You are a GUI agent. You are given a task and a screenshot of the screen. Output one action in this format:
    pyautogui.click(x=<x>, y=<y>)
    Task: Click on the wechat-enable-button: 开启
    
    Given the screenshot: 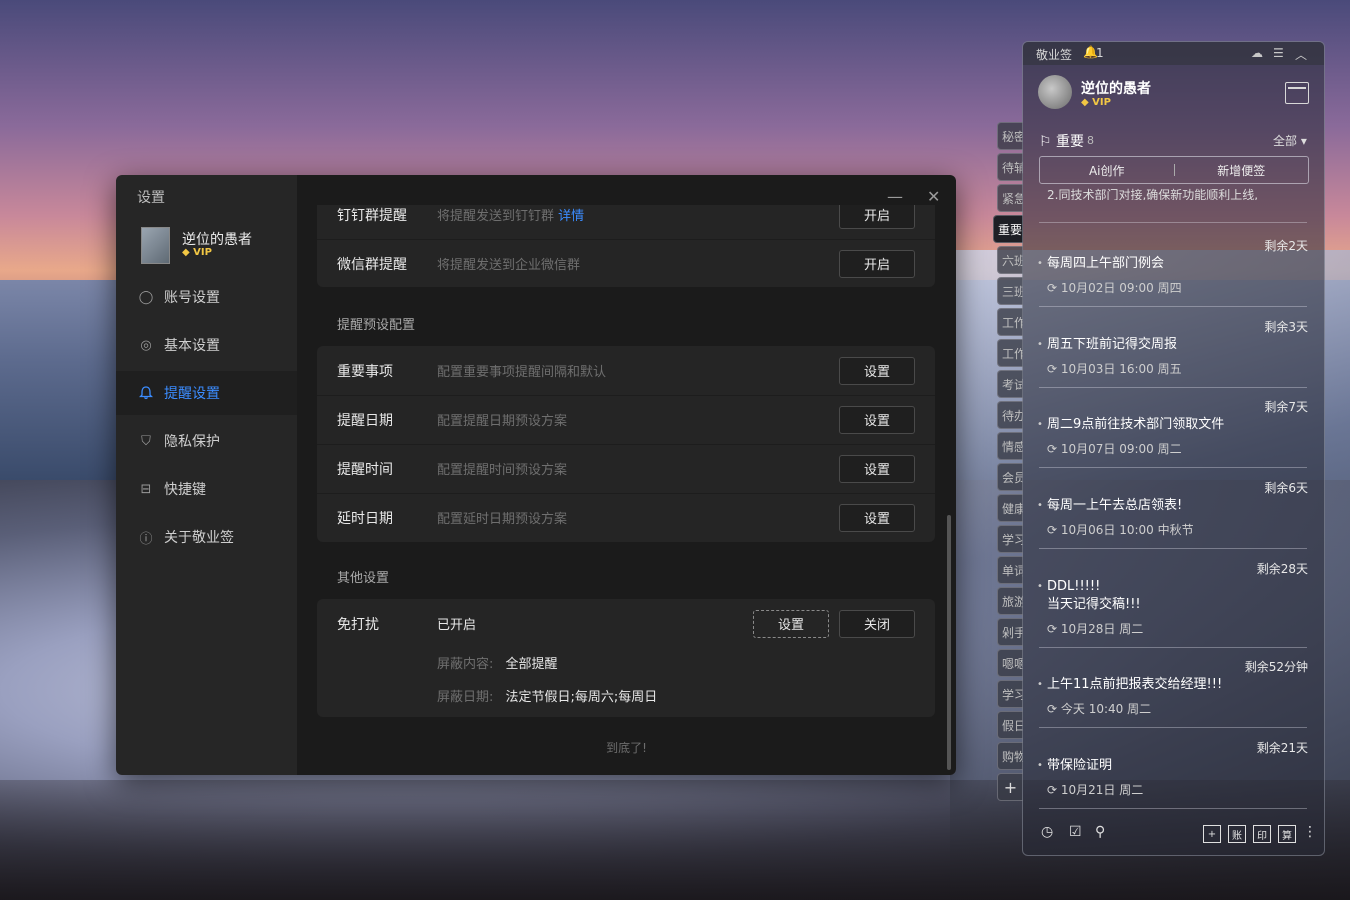 What is the action you would take?
    pyautogui.click(x=877, y=263)
    